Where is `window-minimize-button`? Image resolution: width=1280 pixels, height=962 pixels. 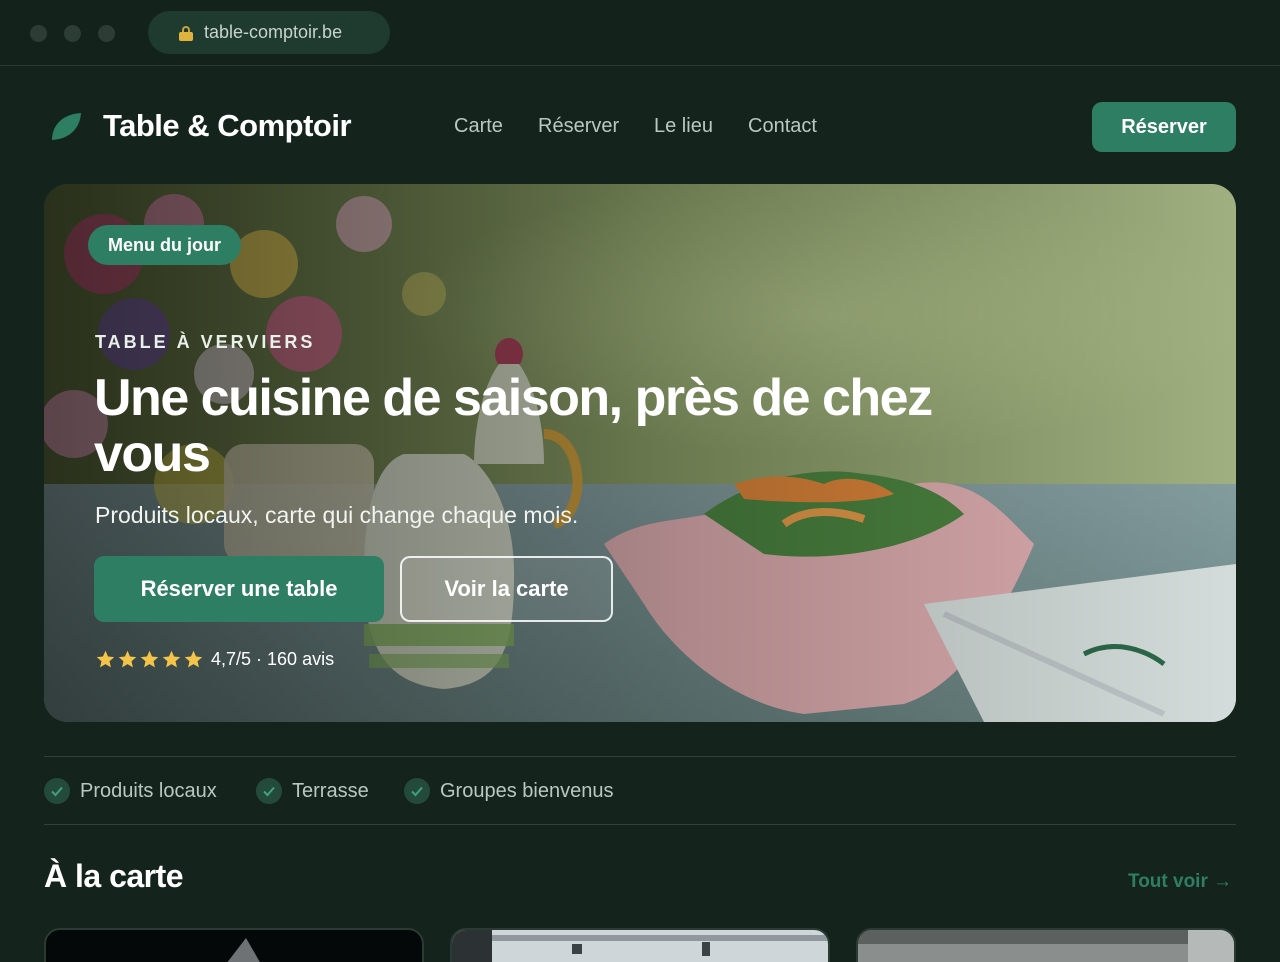 window-minimize-button is located at coordinates (72, 33).